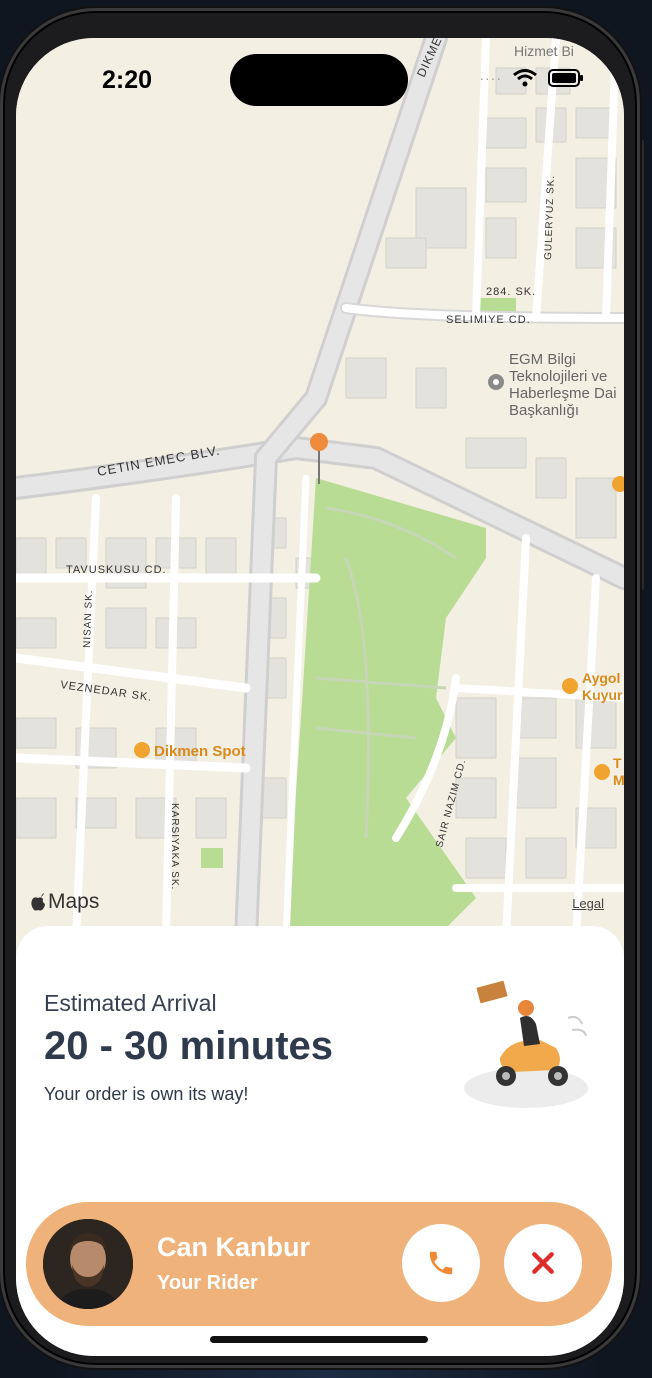 This screenshot has width=652, height=1378. What do you see at coordinates (490, 78) in the screenshot?
I see `cellular-icon: ····` at bounding box center [490, 78].